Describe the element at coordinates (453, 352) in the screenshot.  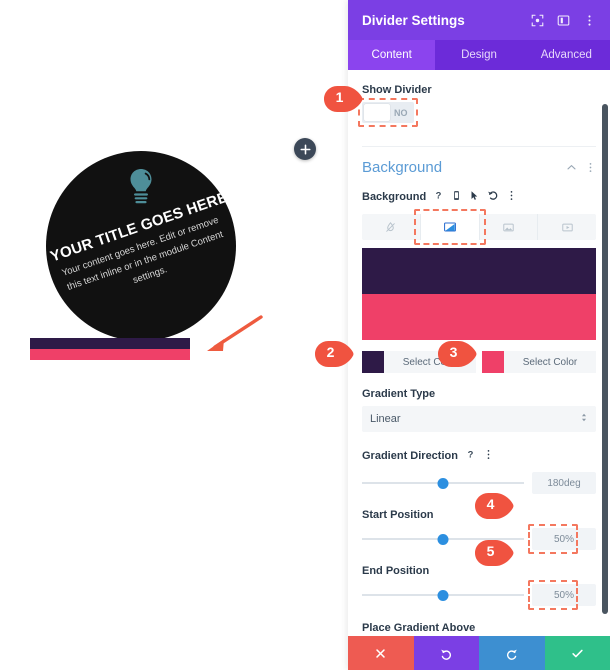
I see `marker-number: 3` at that location.